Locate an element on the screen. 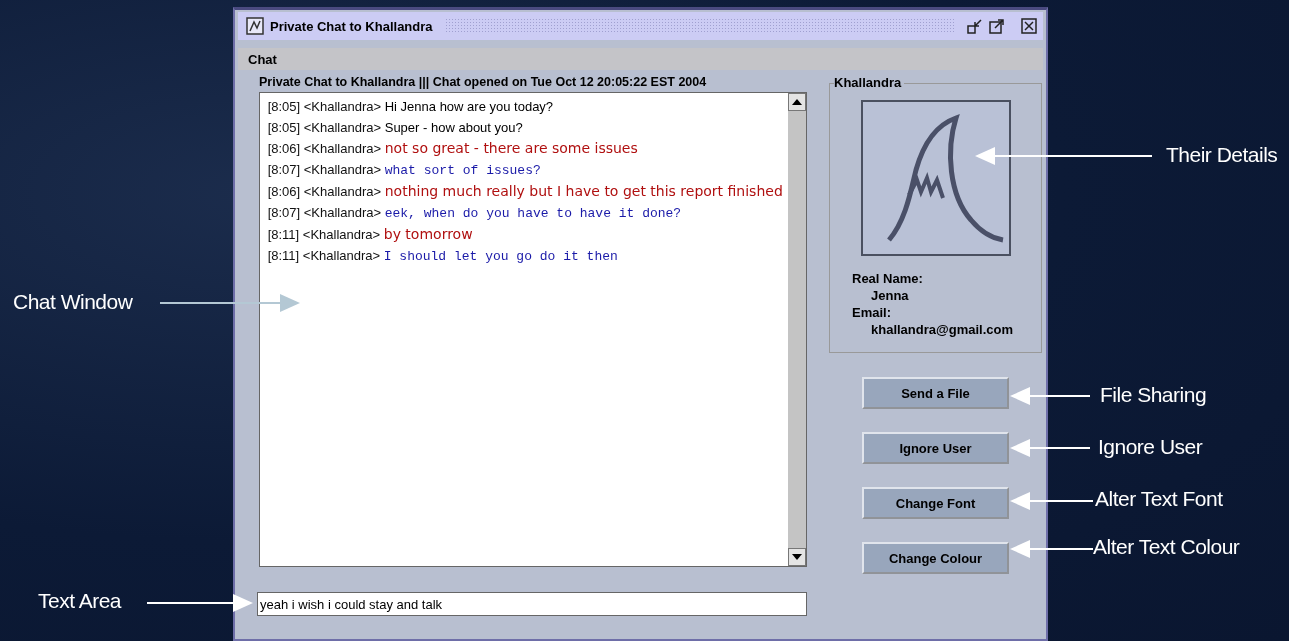  minimize-icon is located at coordinates (975, 26).